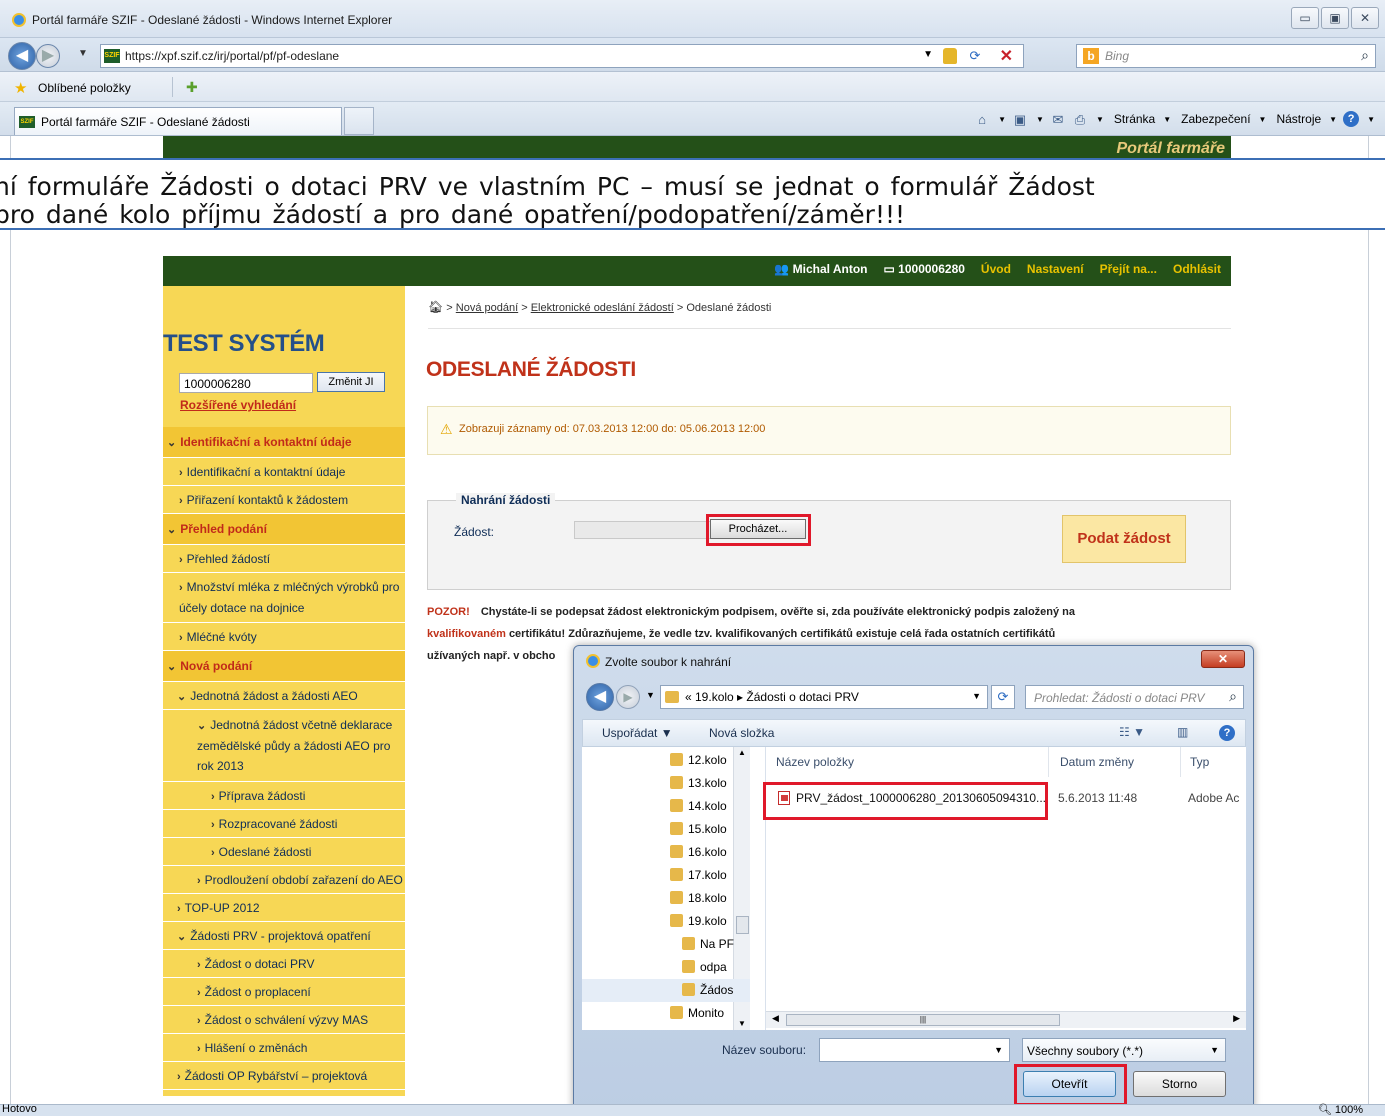 This screenshot has height=1116, width=1385. What do you see at coordinates (284, 936) in the screenshot?
I see `sidebar-item: ⌄ Žádosti PRV - projektová opatření` at bounding box center [284, 936].